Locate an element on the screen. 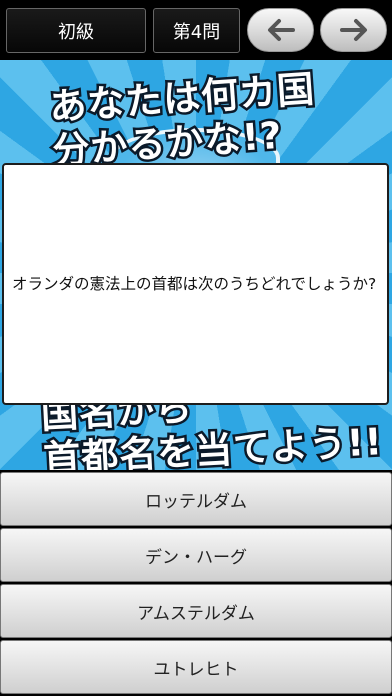  level-label: 初級 is located at coordinates (76, 30).